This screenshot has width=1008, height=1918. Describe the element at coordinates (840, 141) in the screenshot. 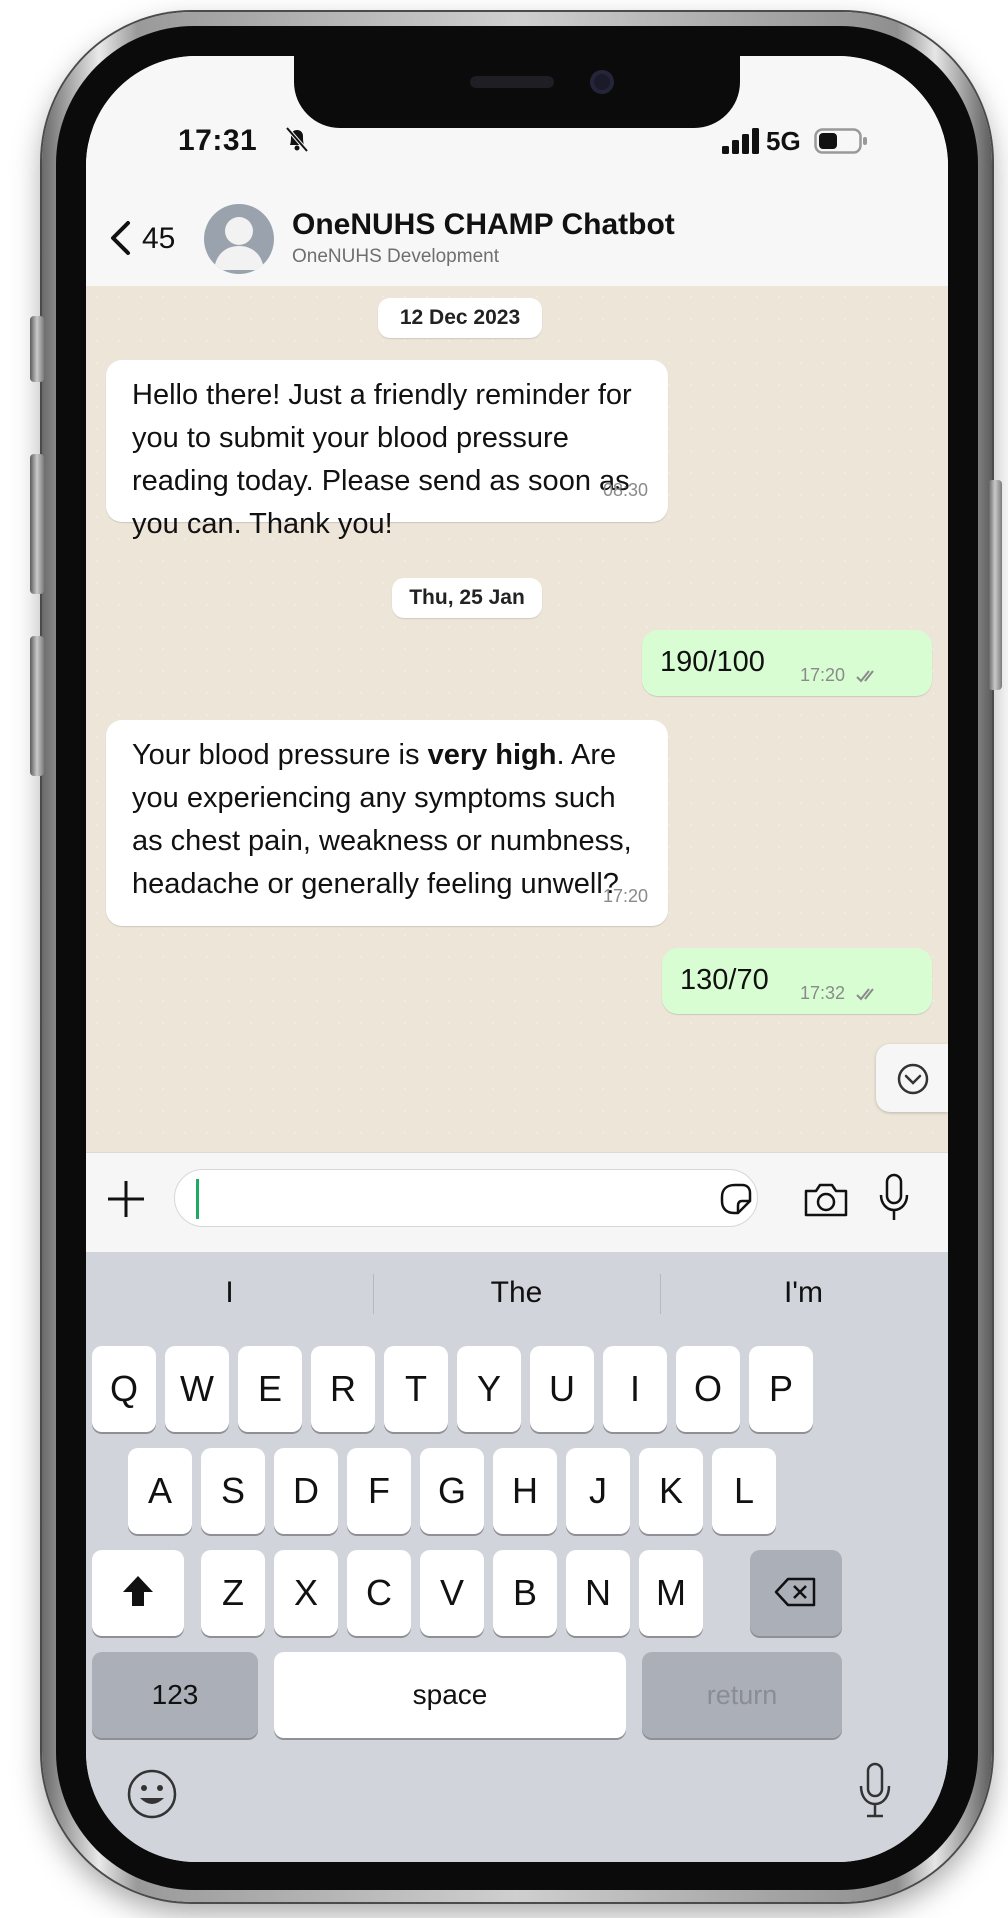

I see `battery-icon` at that location.